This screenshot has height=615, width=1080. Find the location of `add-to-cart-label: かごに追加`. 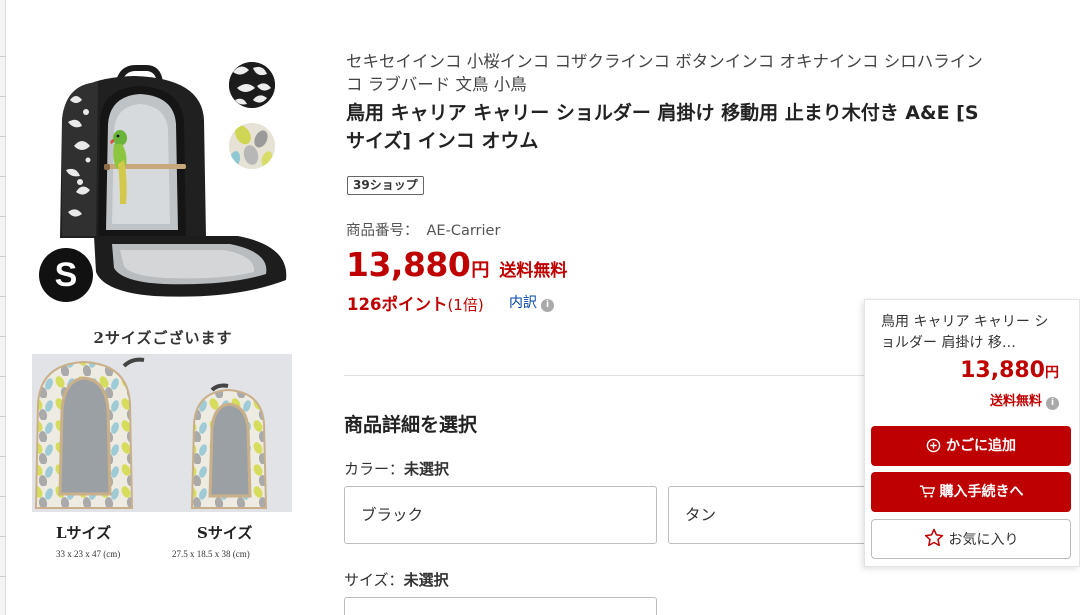

add-to-cart-label: かごに追加 is located at coordinates (981, 446).